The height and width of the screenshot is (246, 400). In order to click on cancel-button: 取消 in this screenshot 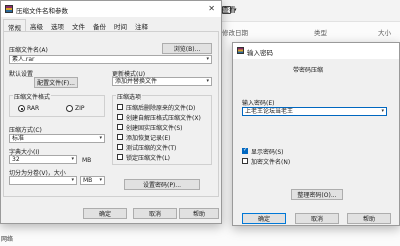, I will do `click(155, 213)`.